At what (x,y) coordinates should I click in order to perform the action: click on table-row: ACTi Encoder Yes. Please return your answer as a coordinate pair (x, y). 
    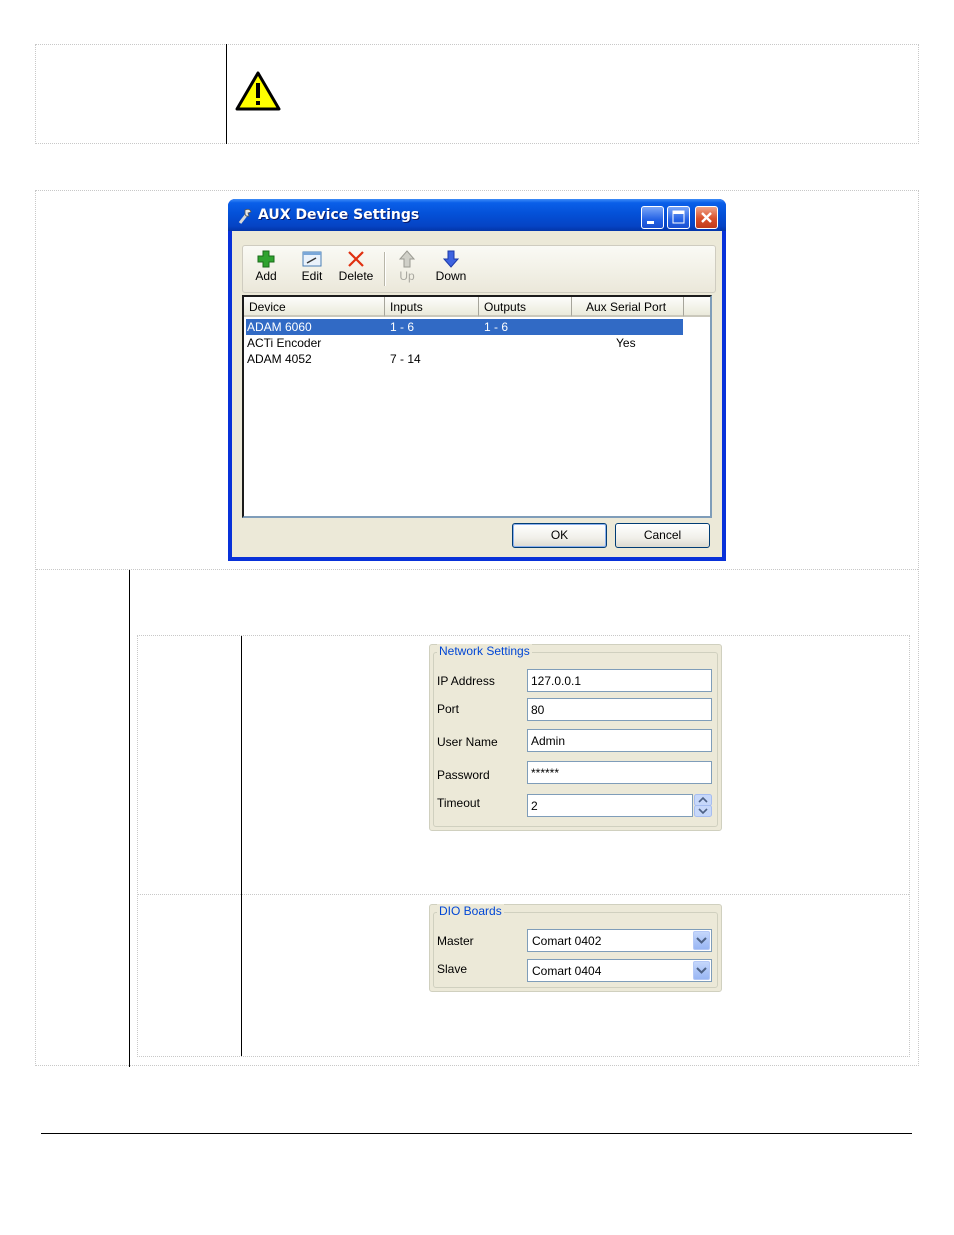
    Looking at the image, I should click on (464, 343).